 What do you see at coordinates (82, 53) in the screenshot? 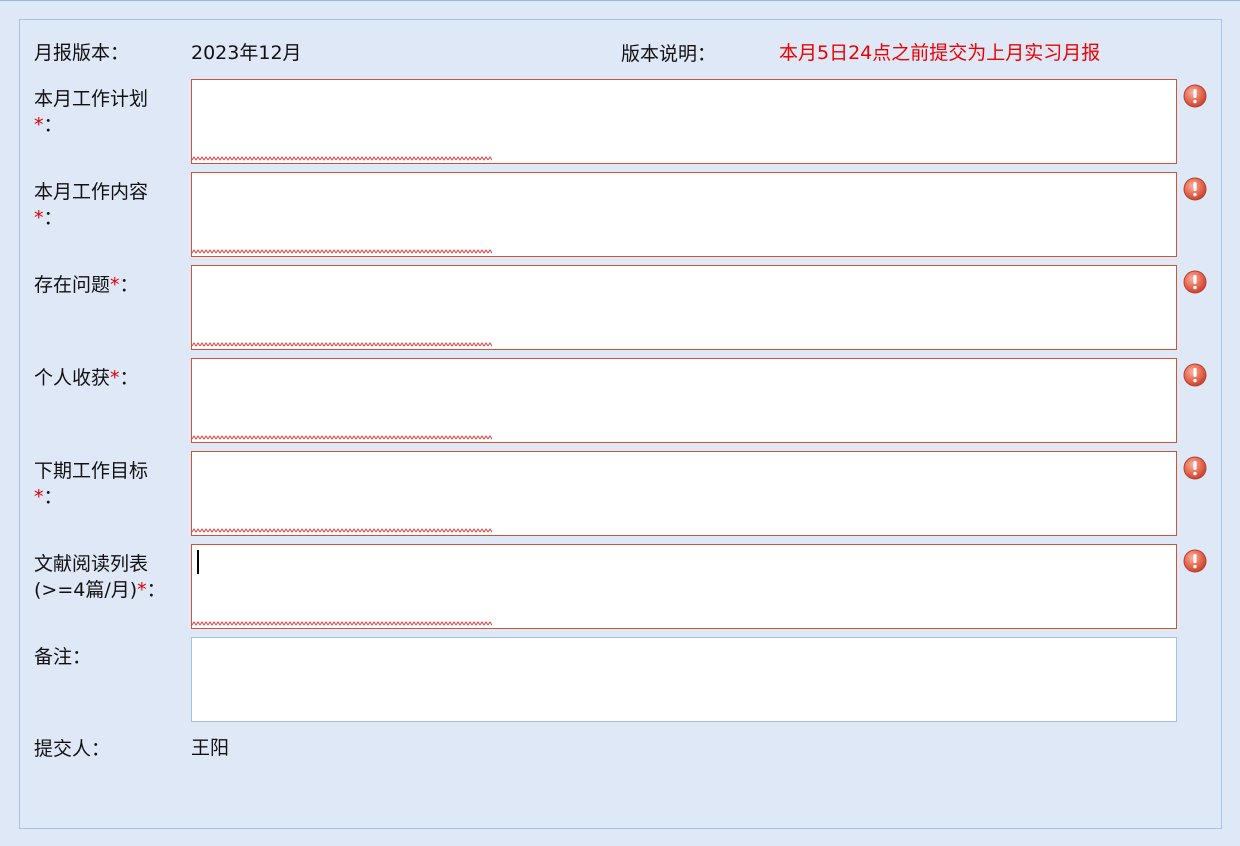
I see `version-label: 月报版本：` at bounding box center [82, 53].